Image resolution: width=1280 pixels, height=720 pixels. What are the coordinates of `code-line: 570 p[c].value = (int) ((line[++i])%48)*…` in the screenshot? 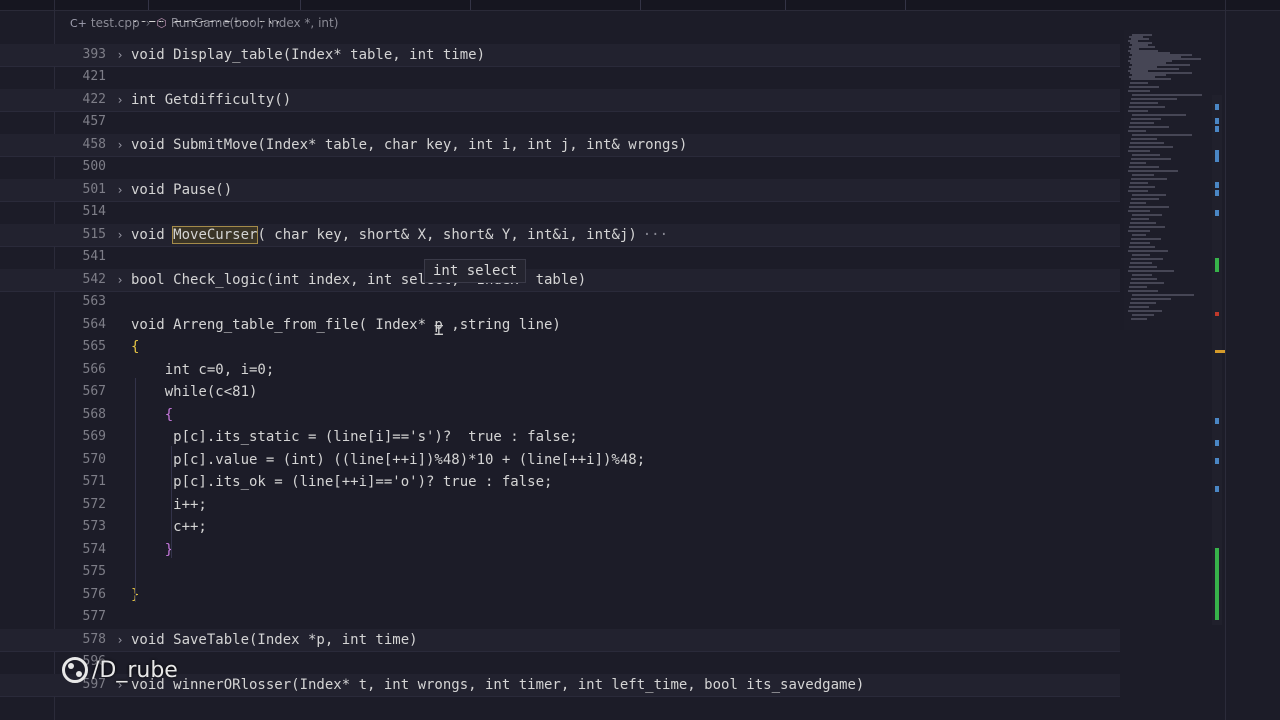 It's located at (560, 460).